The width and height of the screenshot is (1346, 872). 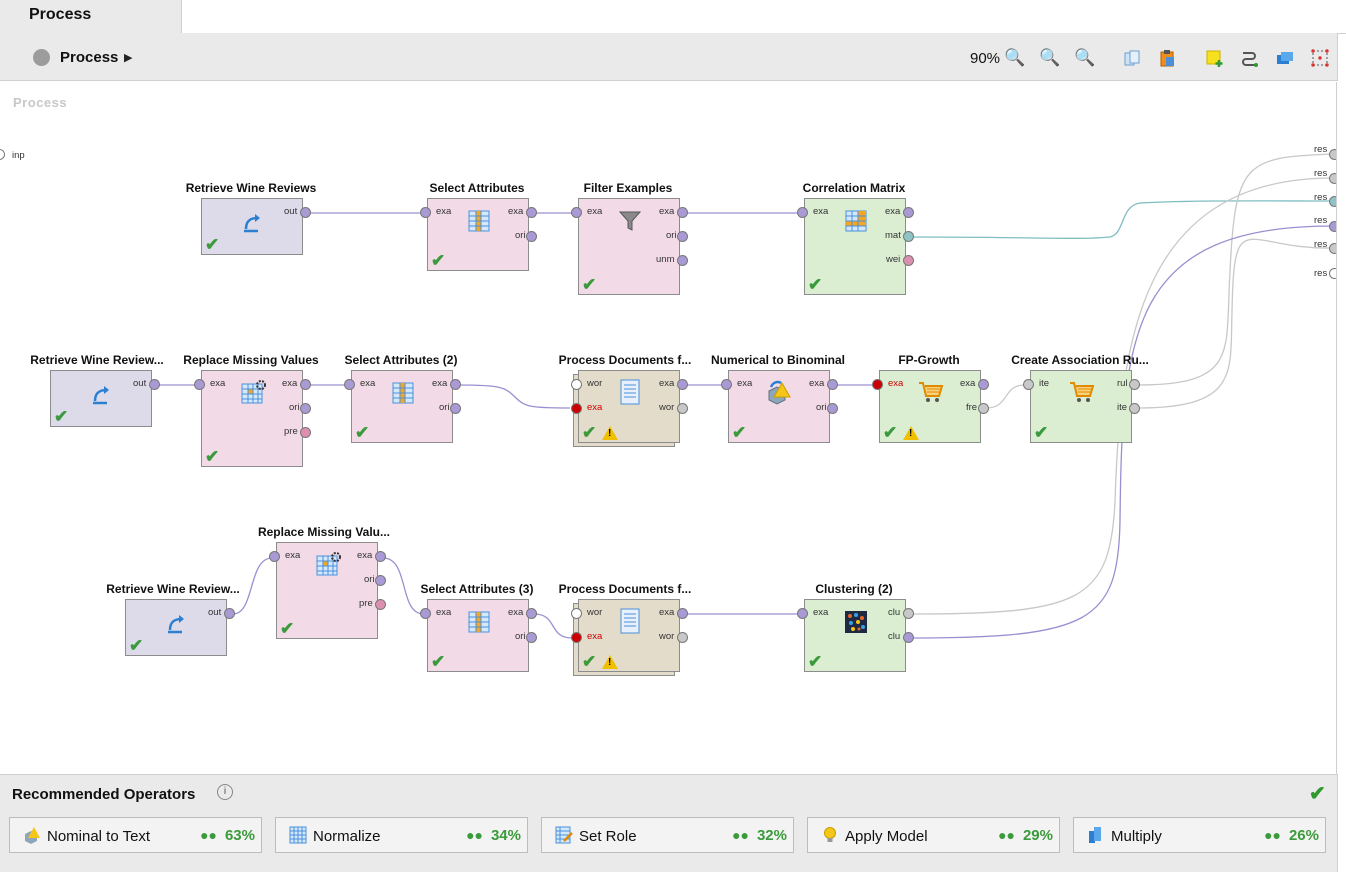 What do you see at coordinates (630, 221) in the screenshot?
I see `filter-icon` at bounding box center [630, 221].